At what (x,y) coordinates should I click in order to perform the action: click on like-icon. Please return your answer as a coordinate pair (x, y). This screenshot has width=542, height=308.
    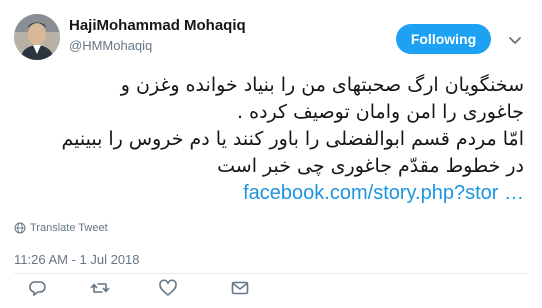
    Looking at the image, I should click on (168, 288).